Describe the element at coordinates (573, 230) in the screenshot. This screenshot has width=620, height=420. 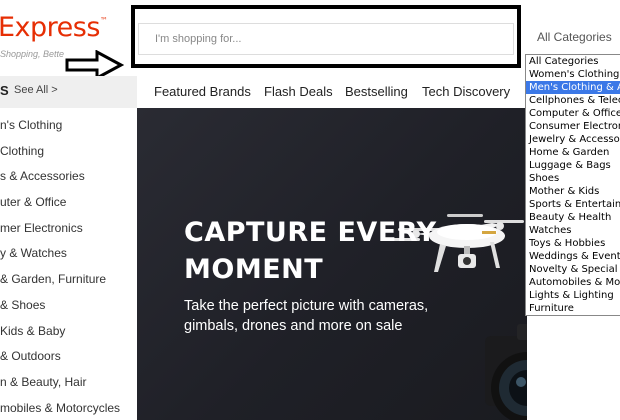
I see `dropdown-option: Watches` at that location.